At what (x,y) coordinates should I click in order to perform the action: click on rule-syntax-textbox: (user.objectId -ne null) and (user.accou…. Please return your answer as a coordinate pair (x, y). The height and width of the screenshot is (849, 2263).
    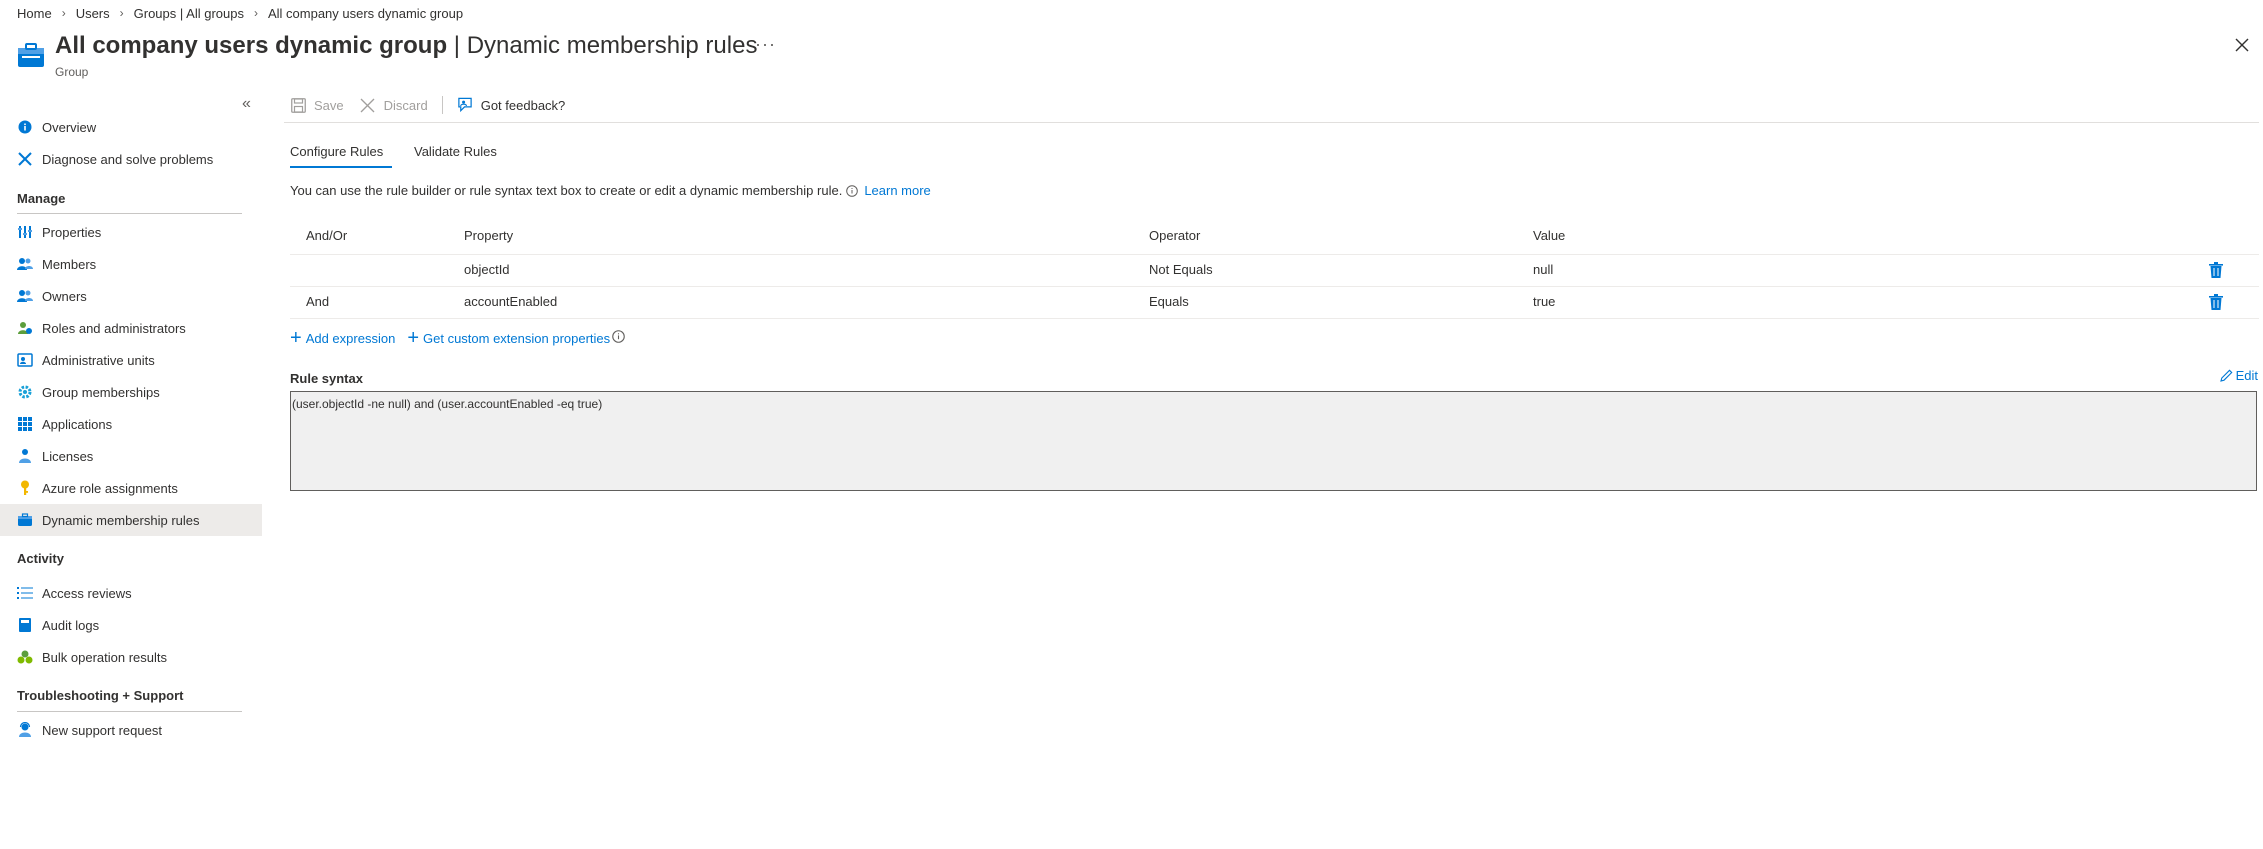
    Looking at the image, I should click on (1273, 441).